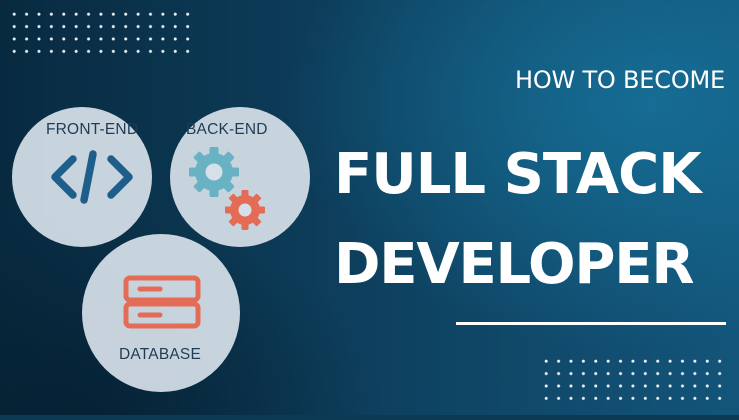 This screenshot has width=739, height=420. I want to click on title-line-1: FULL STACK, so click(518, 174).